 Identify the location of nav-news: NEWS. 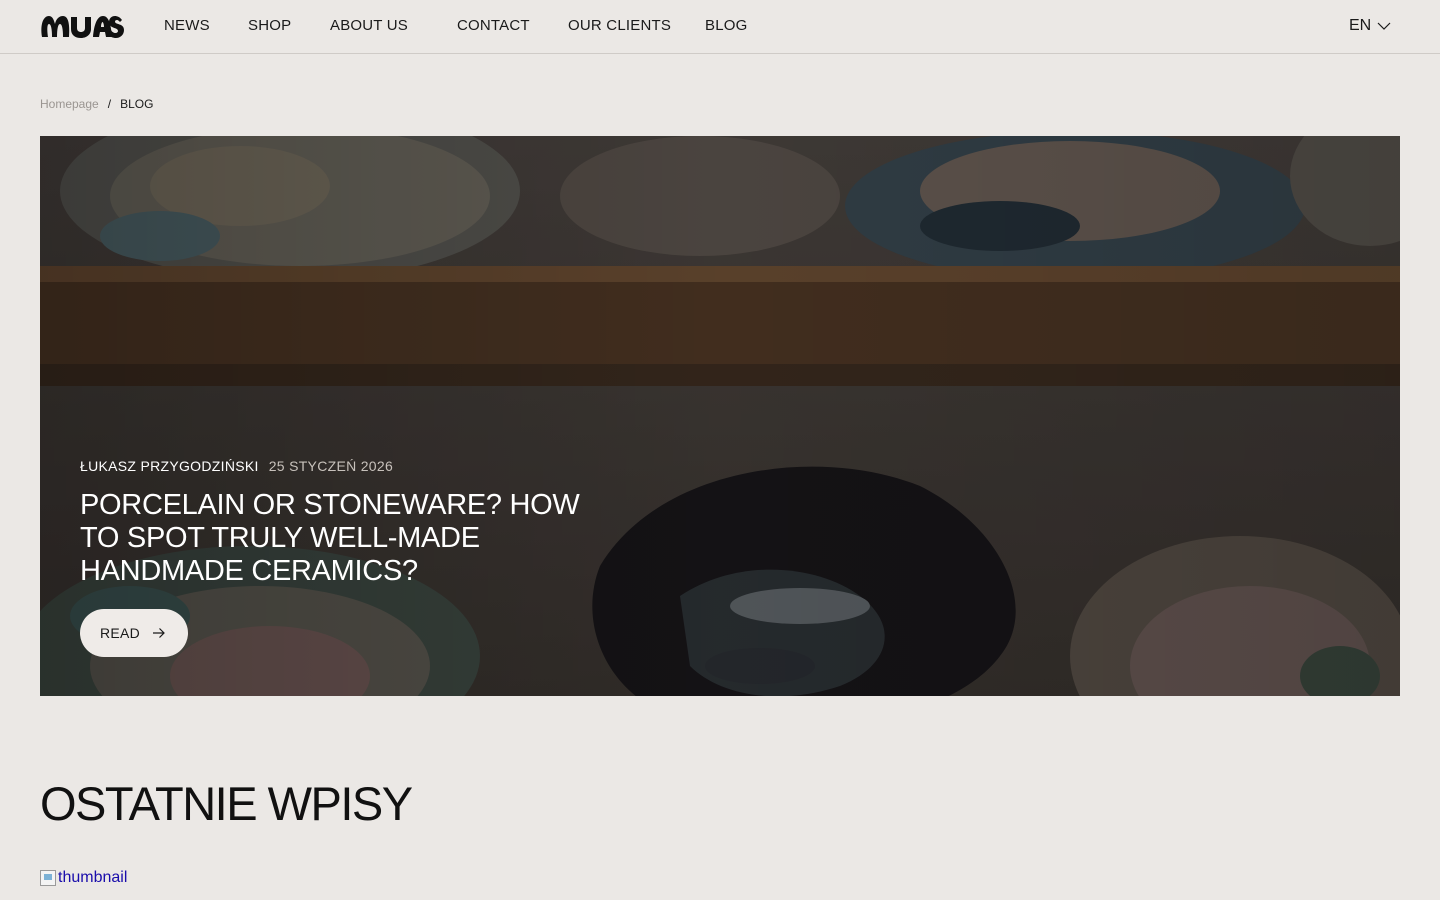
(187, 25).